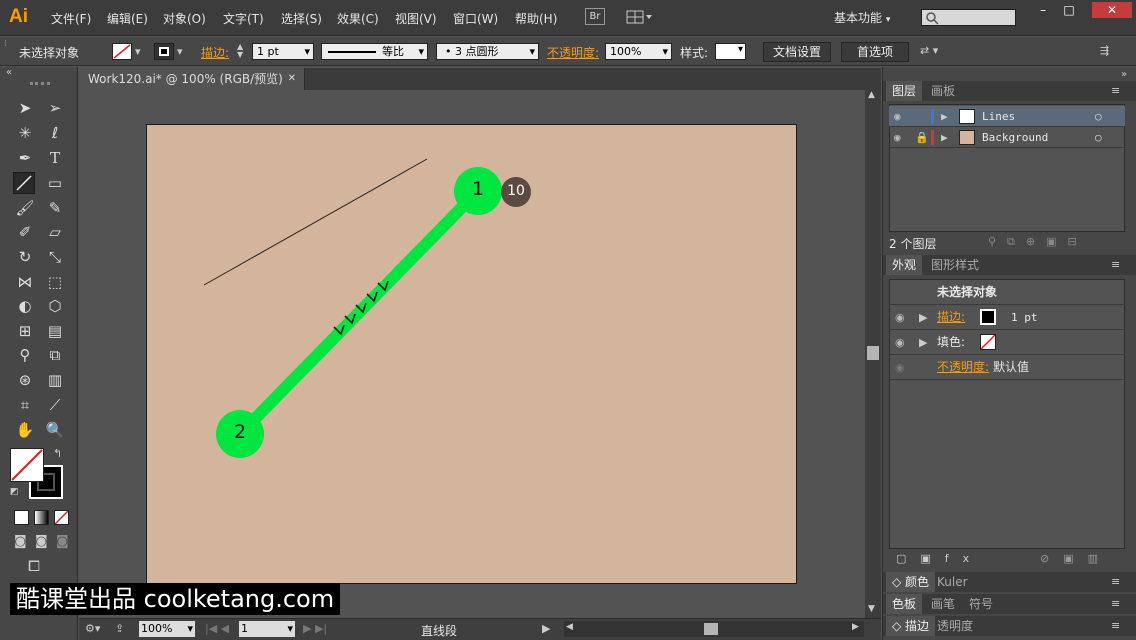 Image resolution: width=1136 pixels, height=640 pixels. I want to click on status-options-icon: ⚙▾, so click(92, 628).